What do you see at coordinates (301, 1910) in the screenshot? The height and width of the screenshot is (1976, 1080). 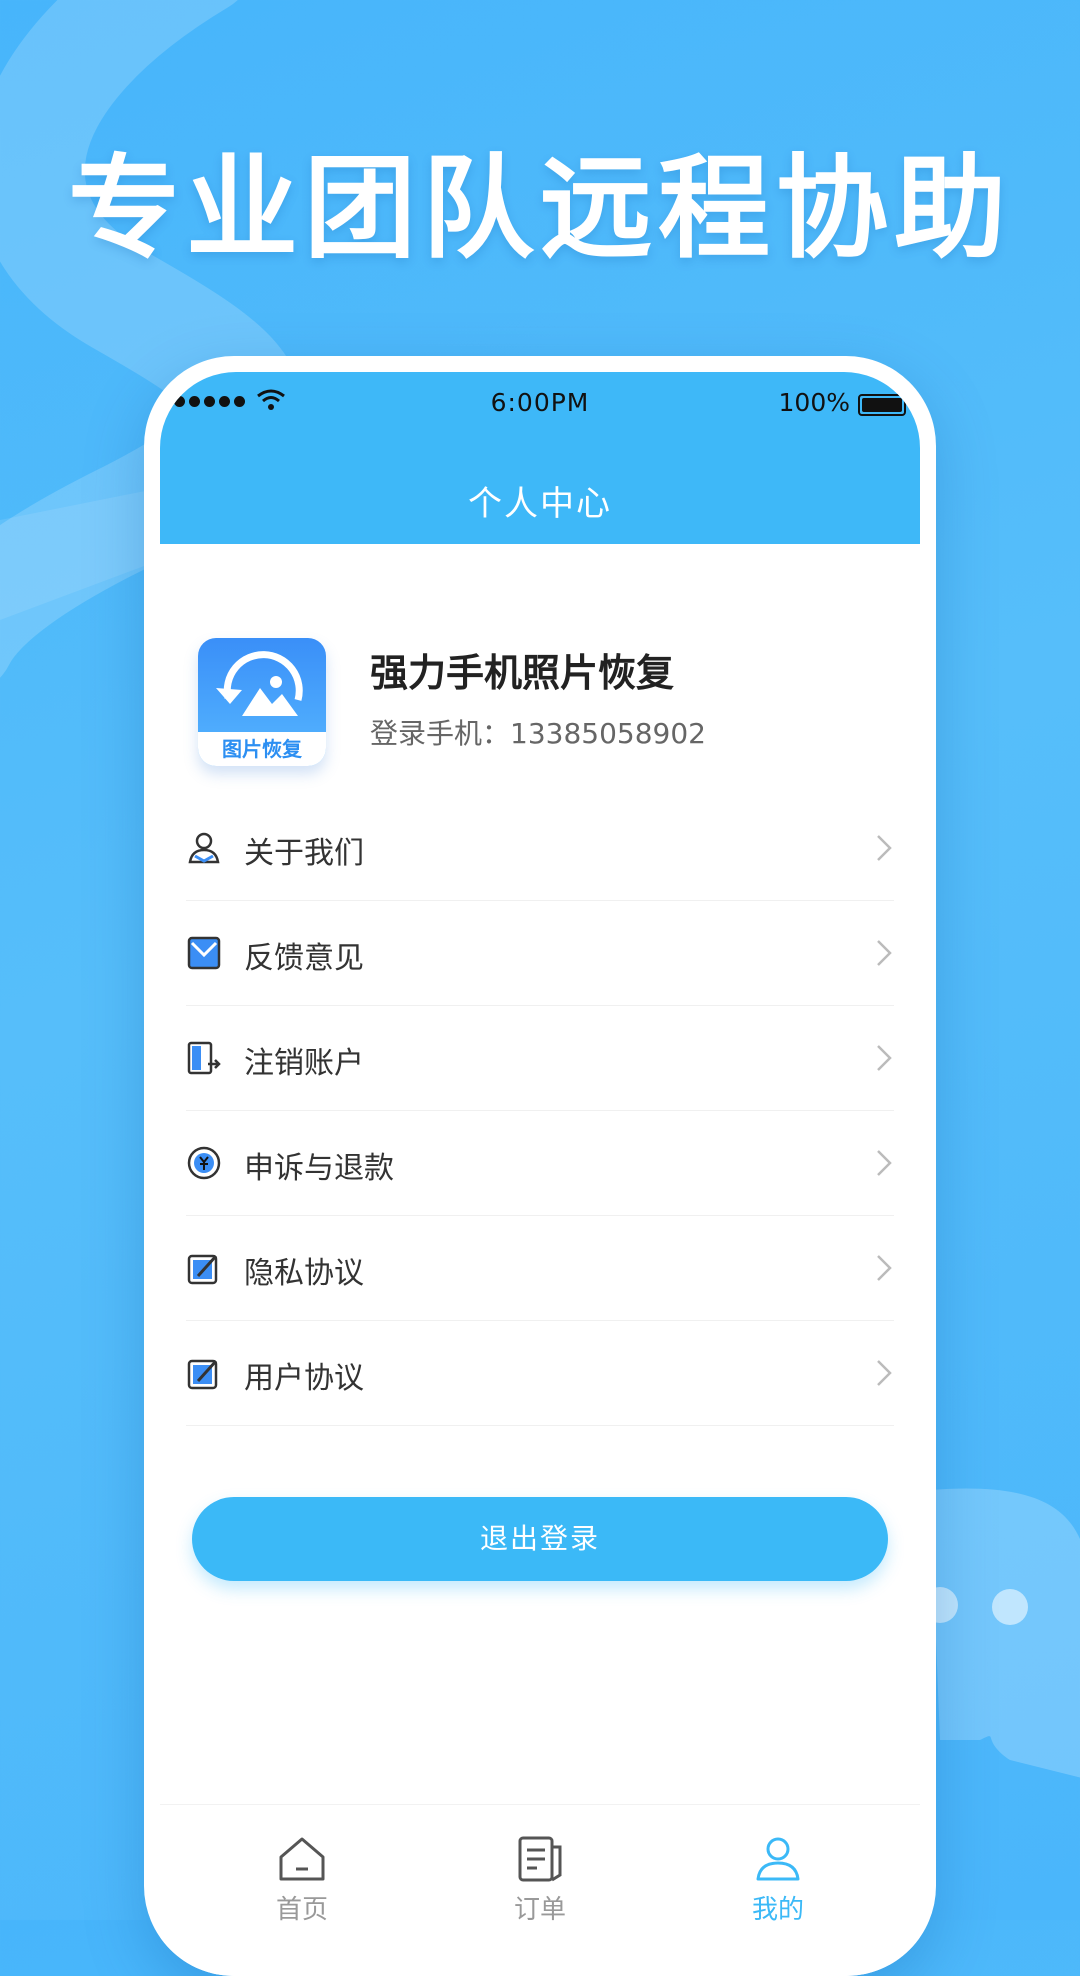 I see `tab-label: 首页` at bounding box center [301, 1910].